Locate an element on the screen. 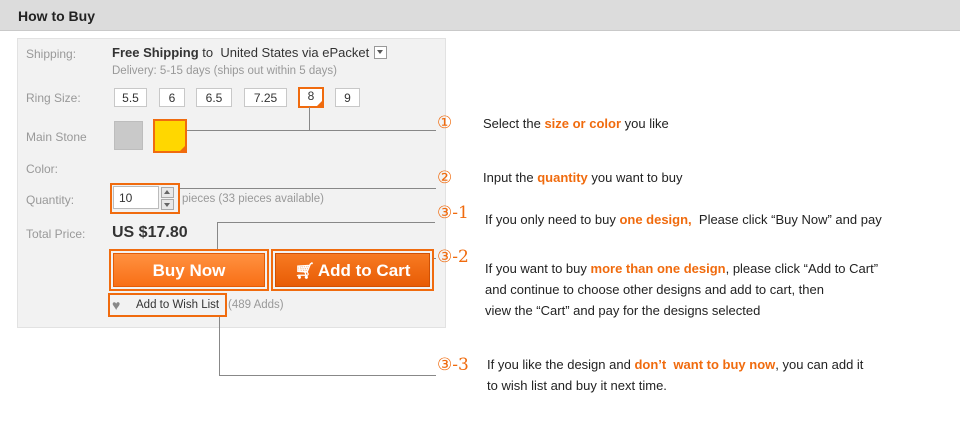 This screenshot has width=960, height=422. annotation-2: Input the quantity you want to buy is located at coordinates (582, 177).